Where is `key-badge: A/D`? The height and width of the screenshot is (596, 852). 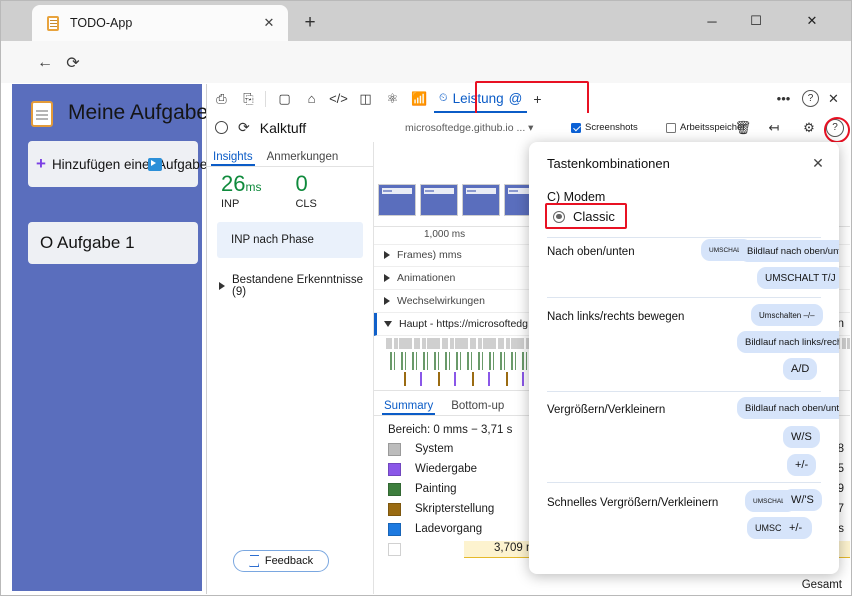
key-badge: A/D is located at coordinates (800, 369).